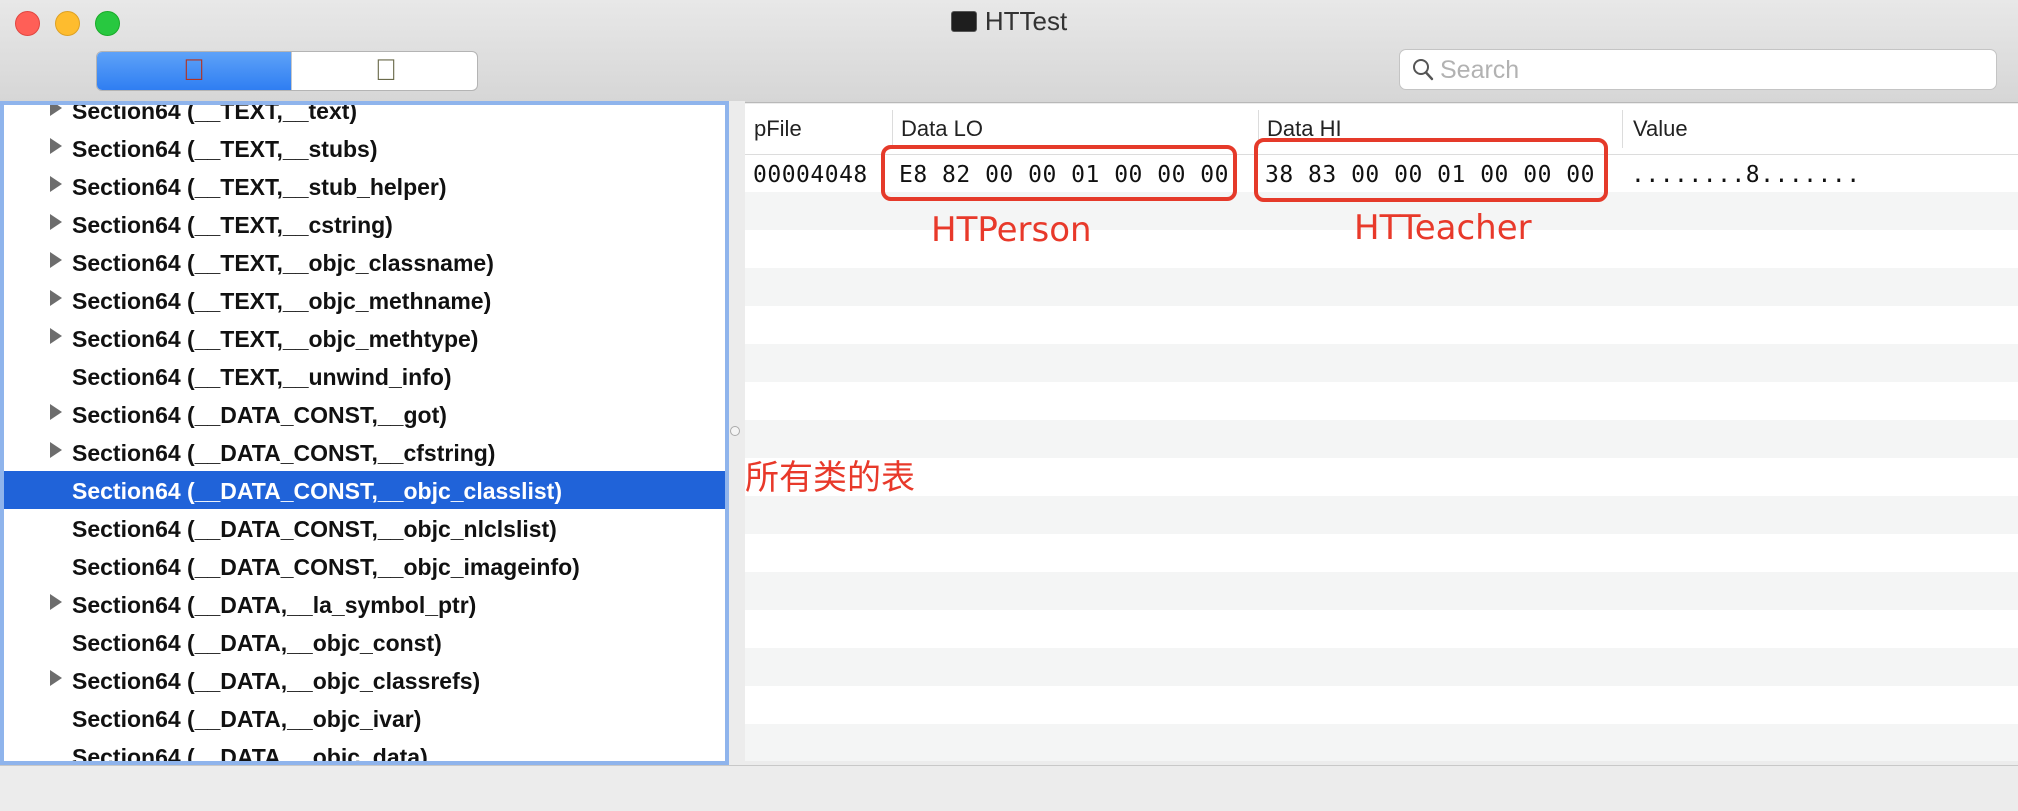  Describe the element at coordinates (276, 681) in the screenshot. I see `outline-row-label: Section64 (__DATA,__objc_classrefs)` at that location.